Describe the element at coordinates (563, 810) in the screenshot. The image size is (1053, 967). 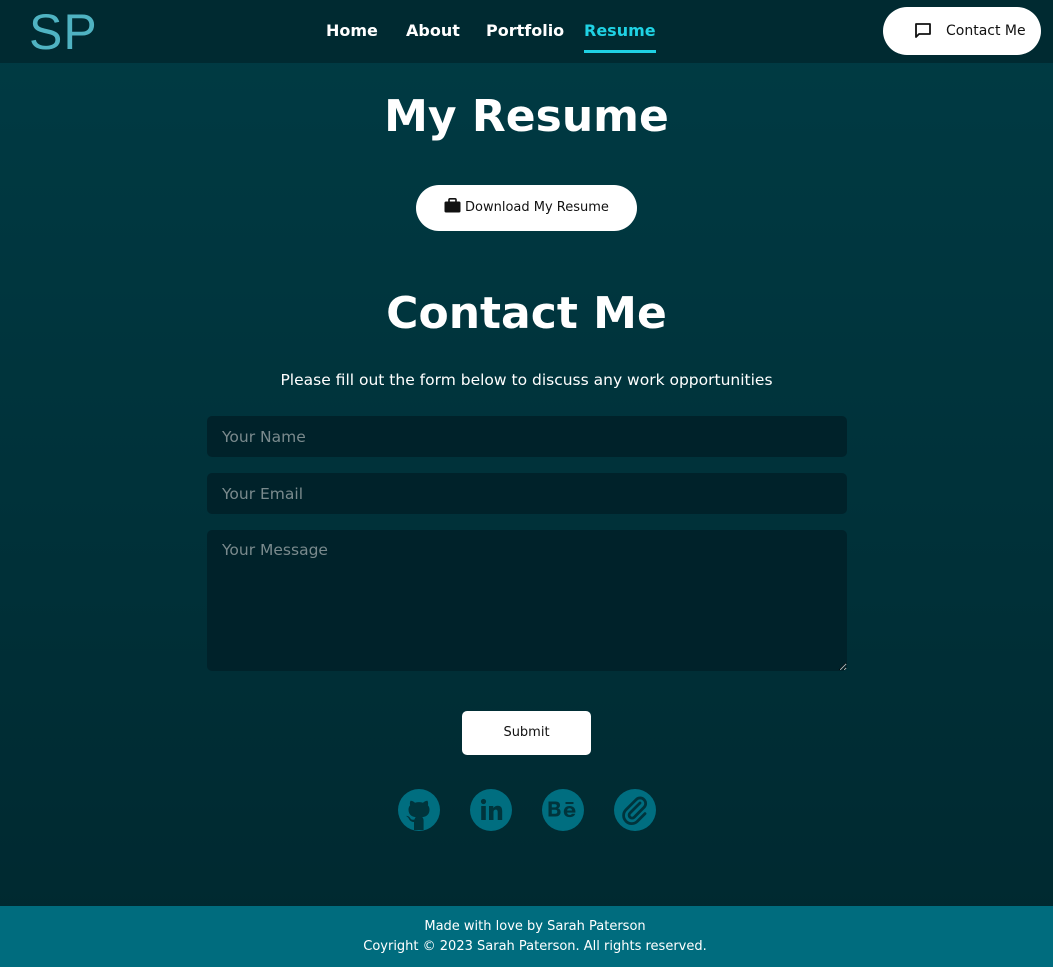
I see `behance-icon` at that location.